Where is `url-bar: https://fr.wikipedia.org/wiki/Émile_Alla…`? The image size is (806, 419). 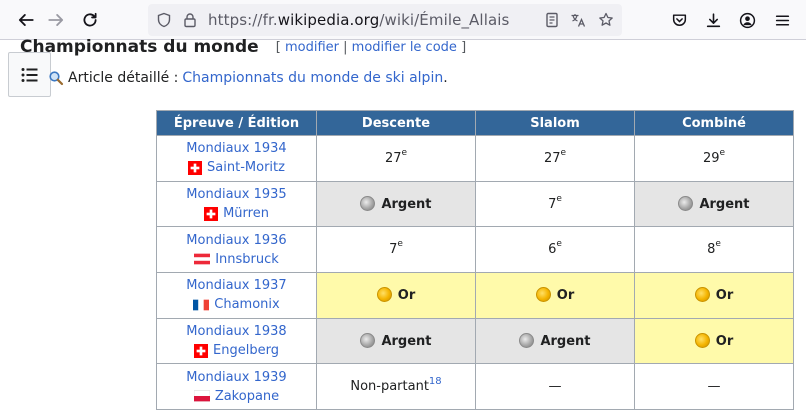
url-bar: https://fr.wikipedia.org/wiki/Émile_Alla… is located at coordinates (385, 20).